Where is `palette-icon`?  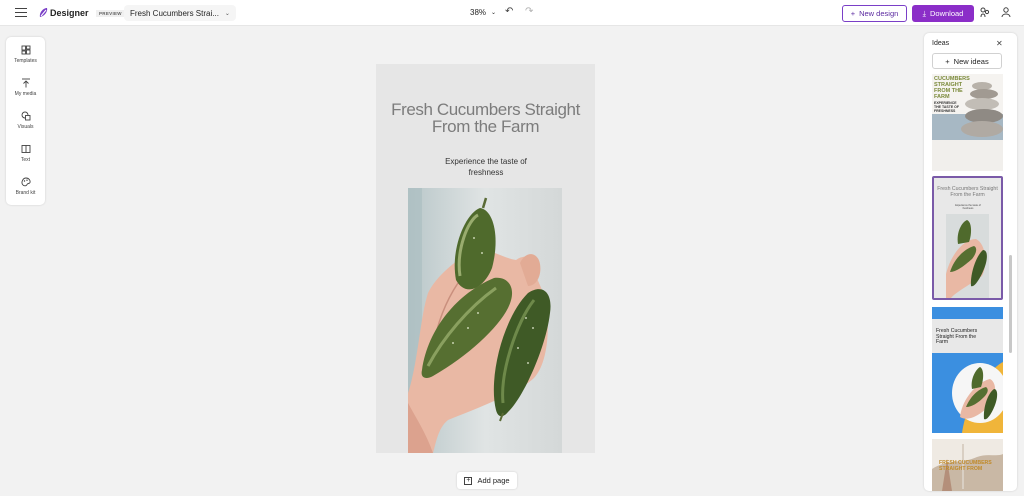
palette-icon is located at coordinates (26, 182).